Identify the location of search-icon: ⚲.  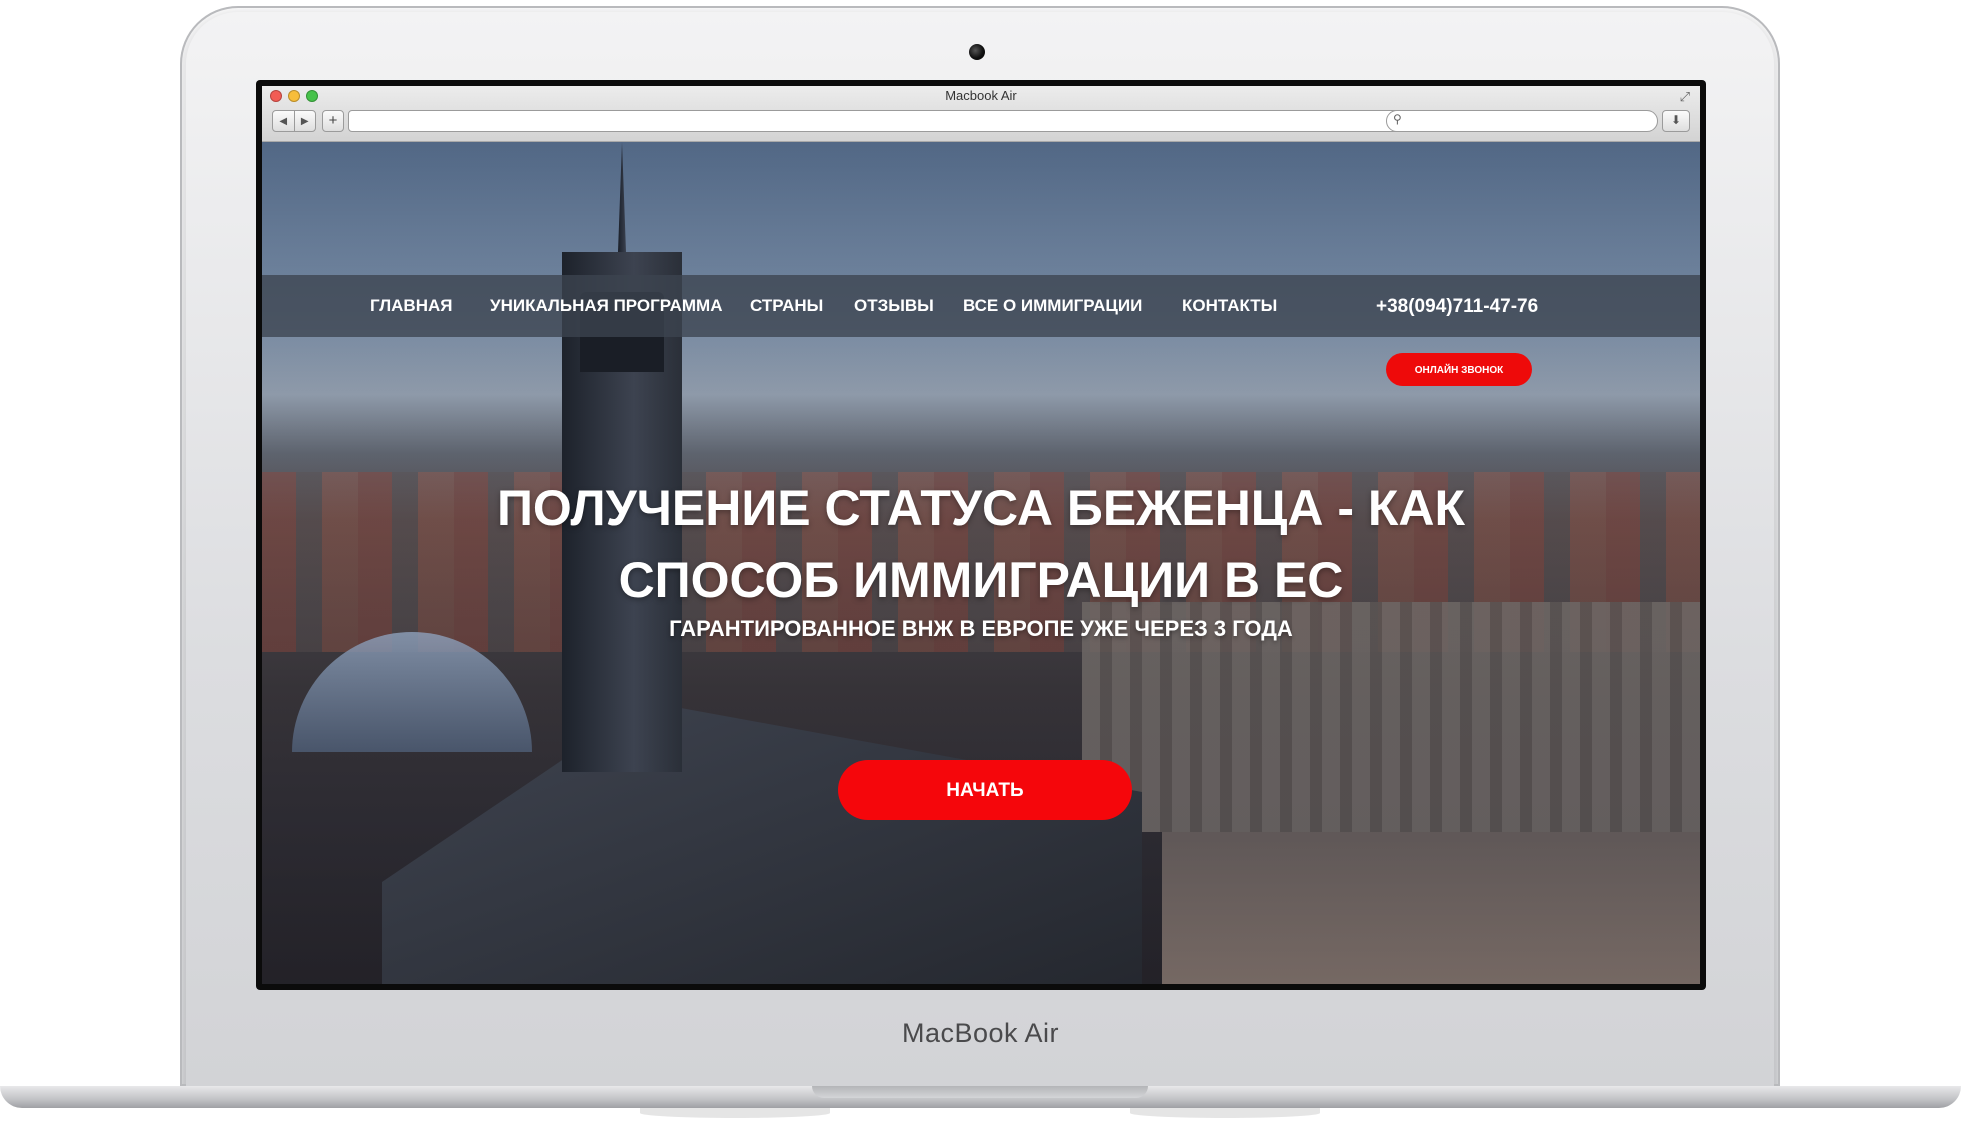
(1397, 119).